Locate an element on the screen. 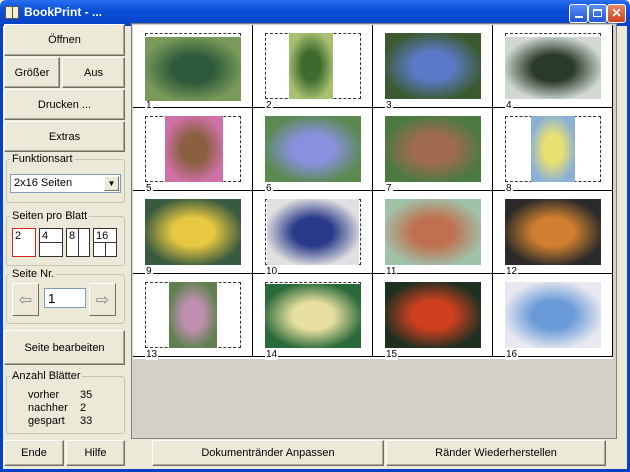  close-button: ✕ is located at coordinates (616, 13).